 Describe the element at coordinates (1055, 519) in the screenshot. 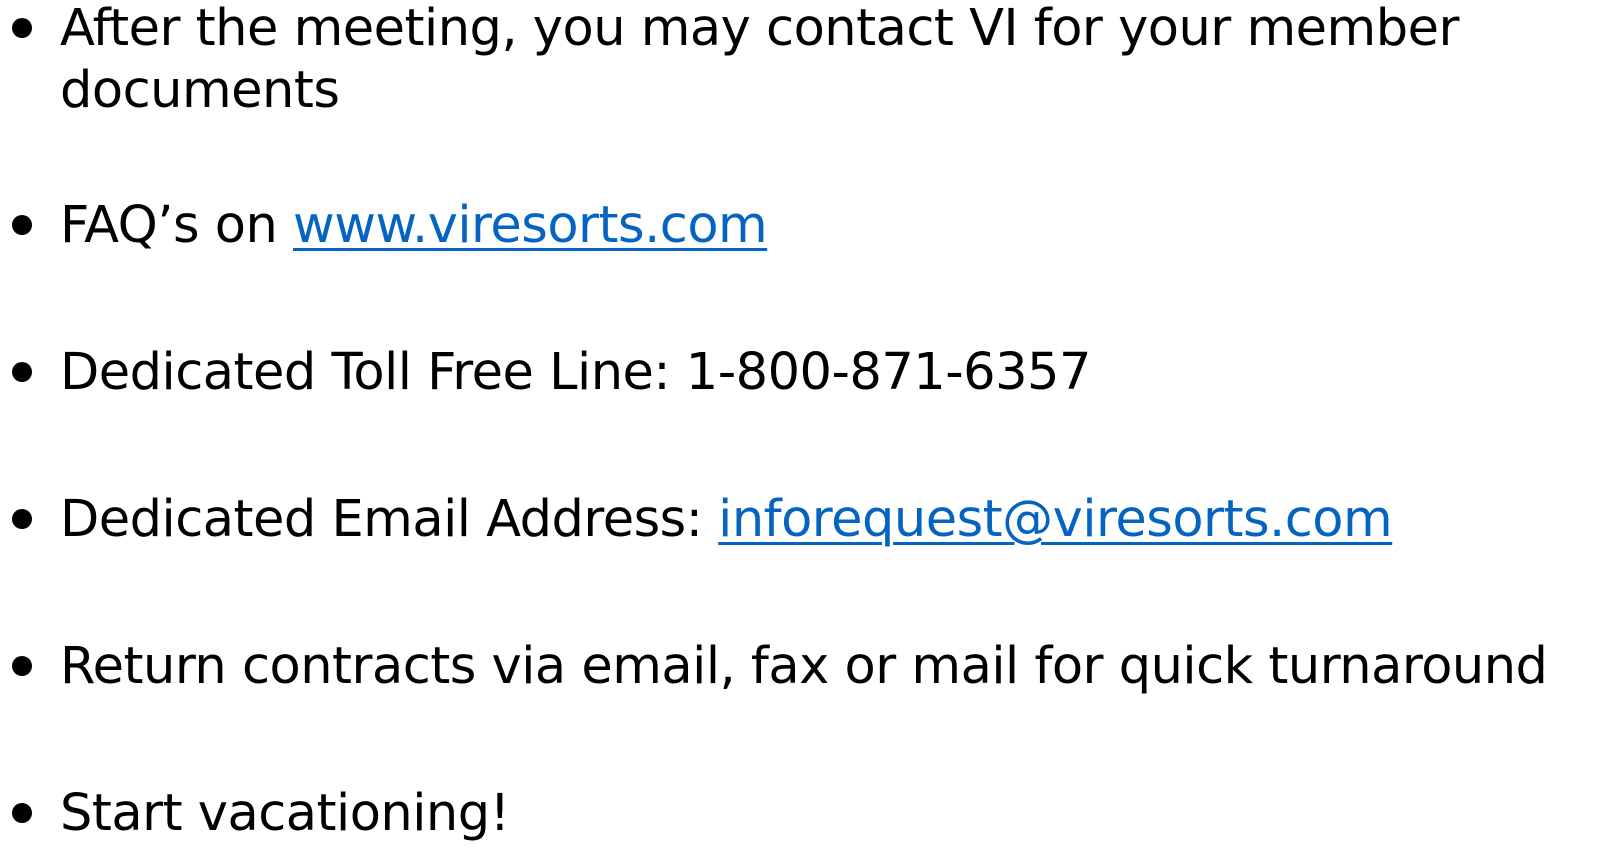

I see `email-link: inforequest@viresorts.com` at that location.